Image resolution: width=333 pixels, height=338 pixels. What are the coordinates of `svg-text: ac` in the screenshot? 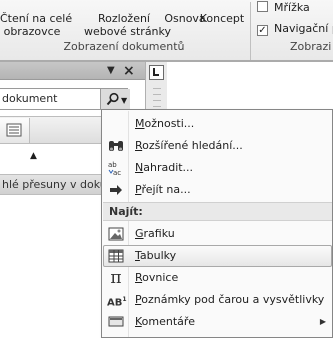 It's located at (117, 172).